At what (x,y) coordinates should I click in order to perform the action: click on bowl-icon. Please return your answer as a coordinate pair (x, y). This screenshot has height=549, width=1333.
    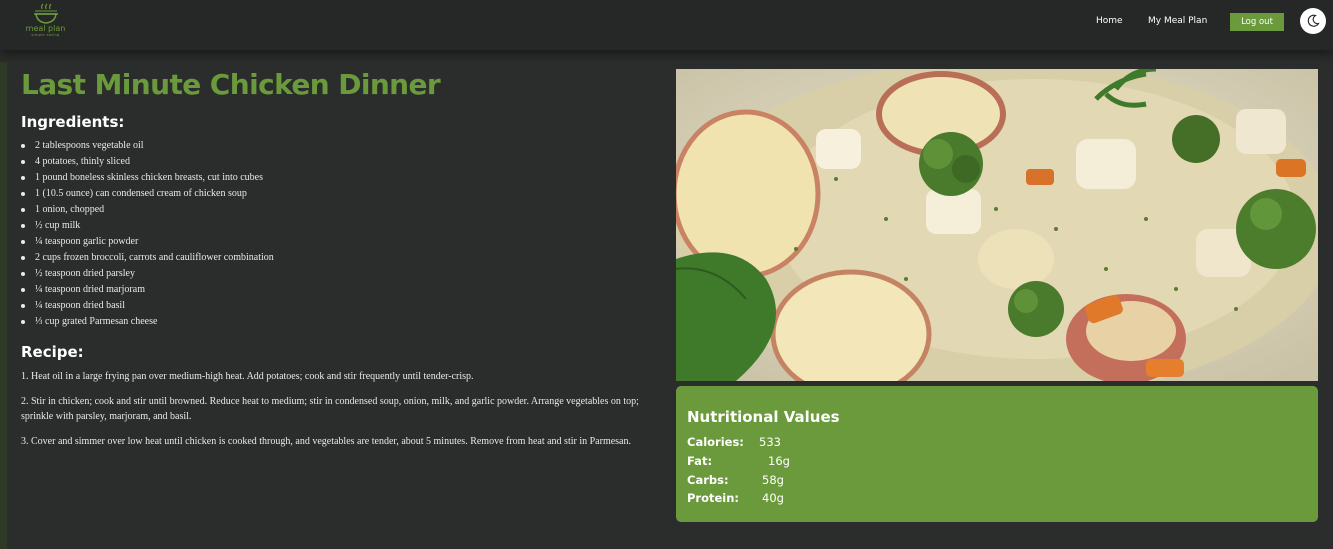
    Looking at the image, I should click on (45, 13).